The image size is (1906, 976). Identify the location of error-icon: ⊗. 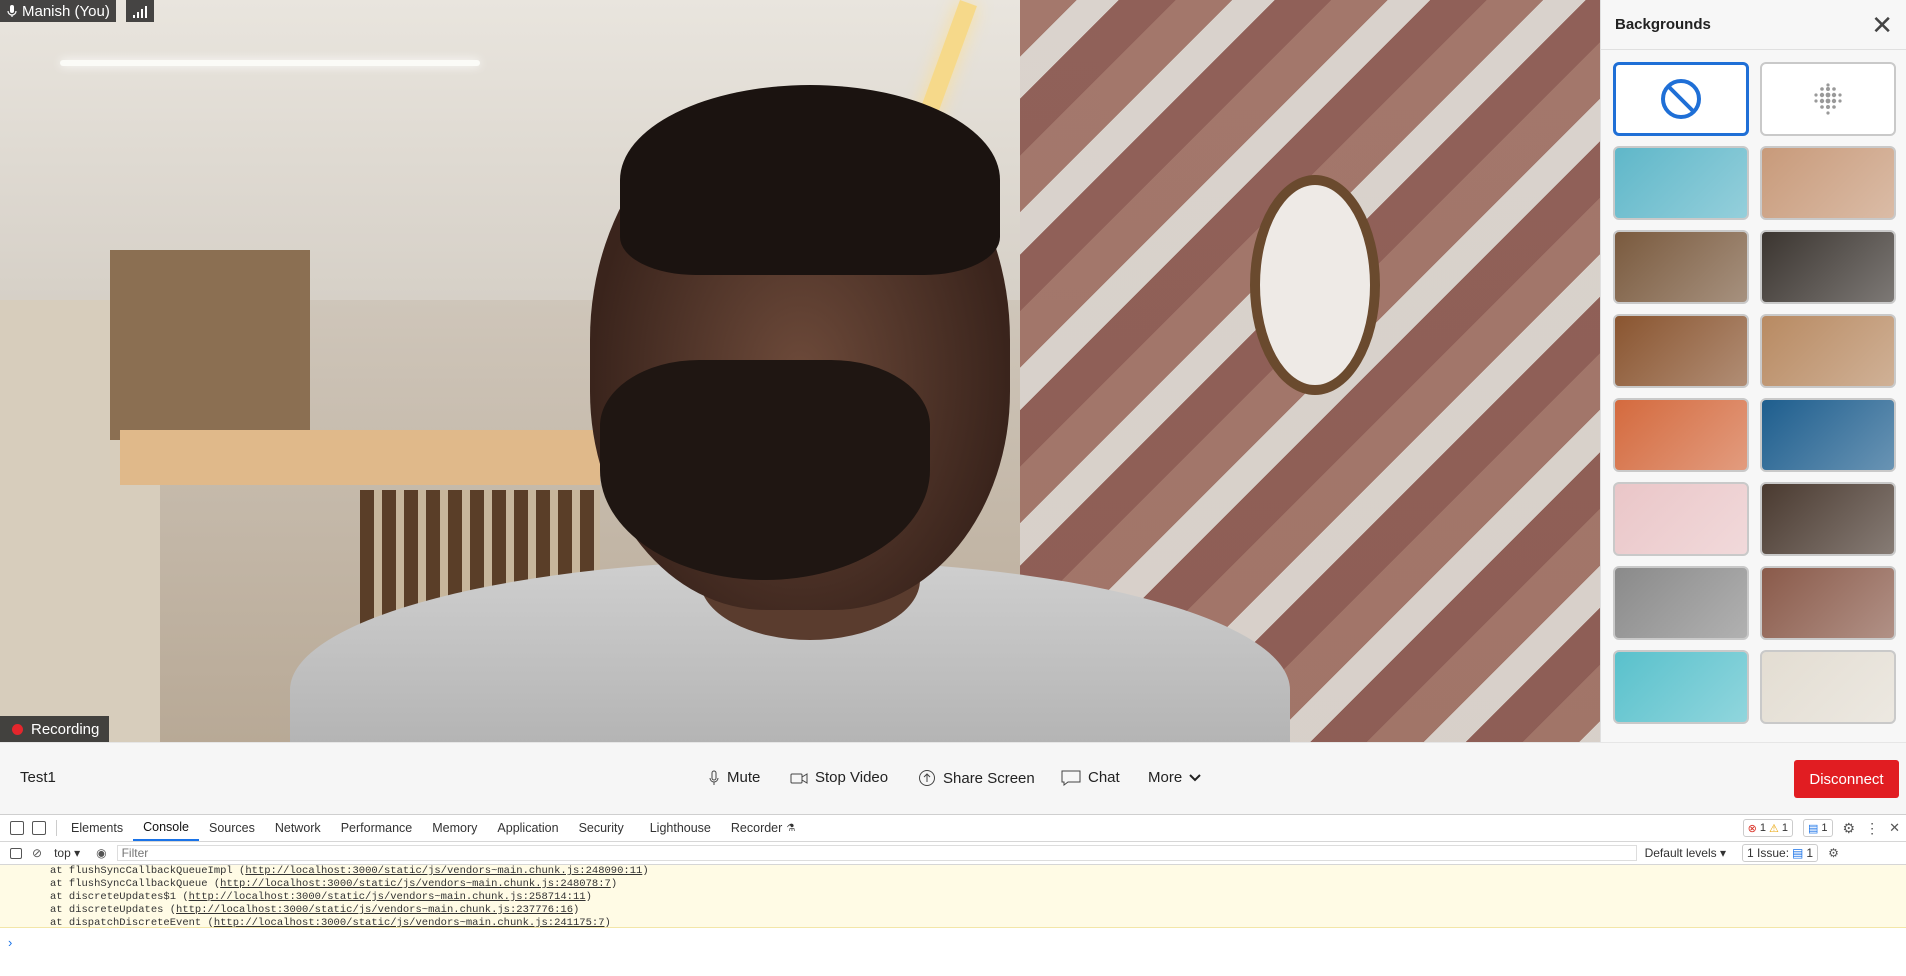
(1752, 828).